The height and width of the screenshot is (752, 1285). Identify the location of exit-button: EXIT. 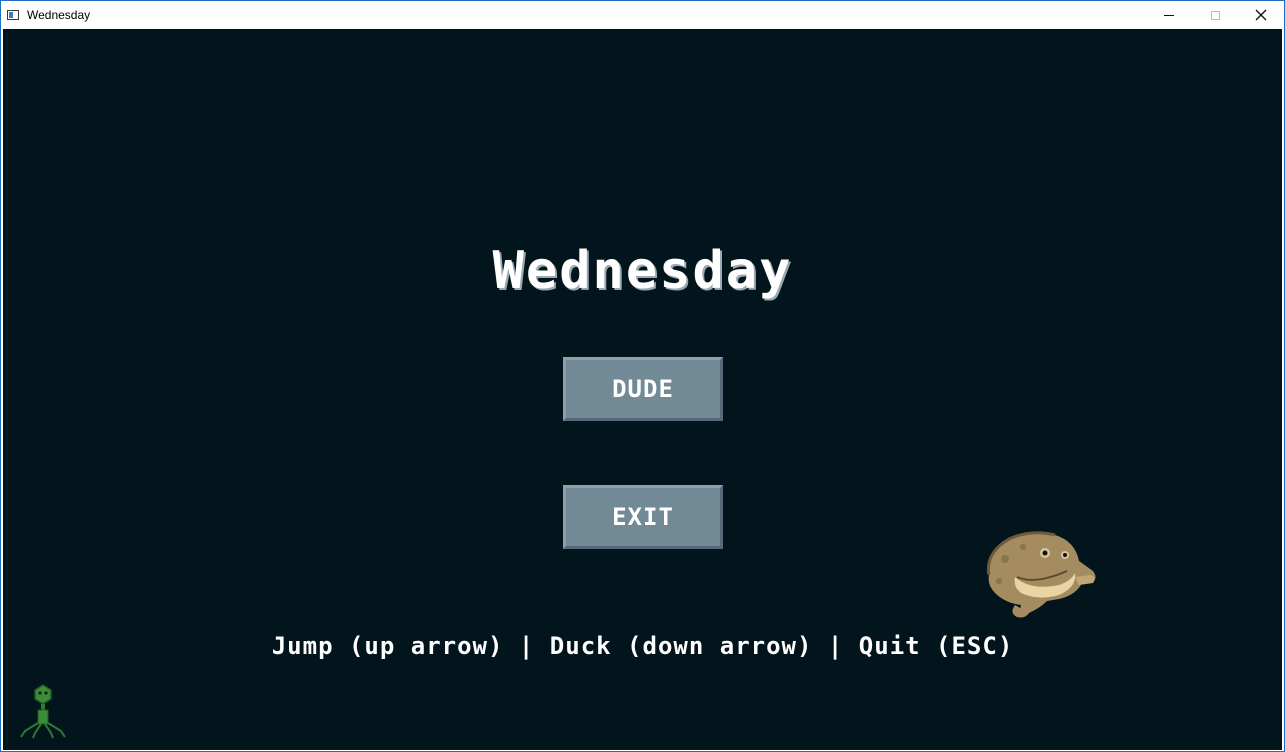
(643, 517).